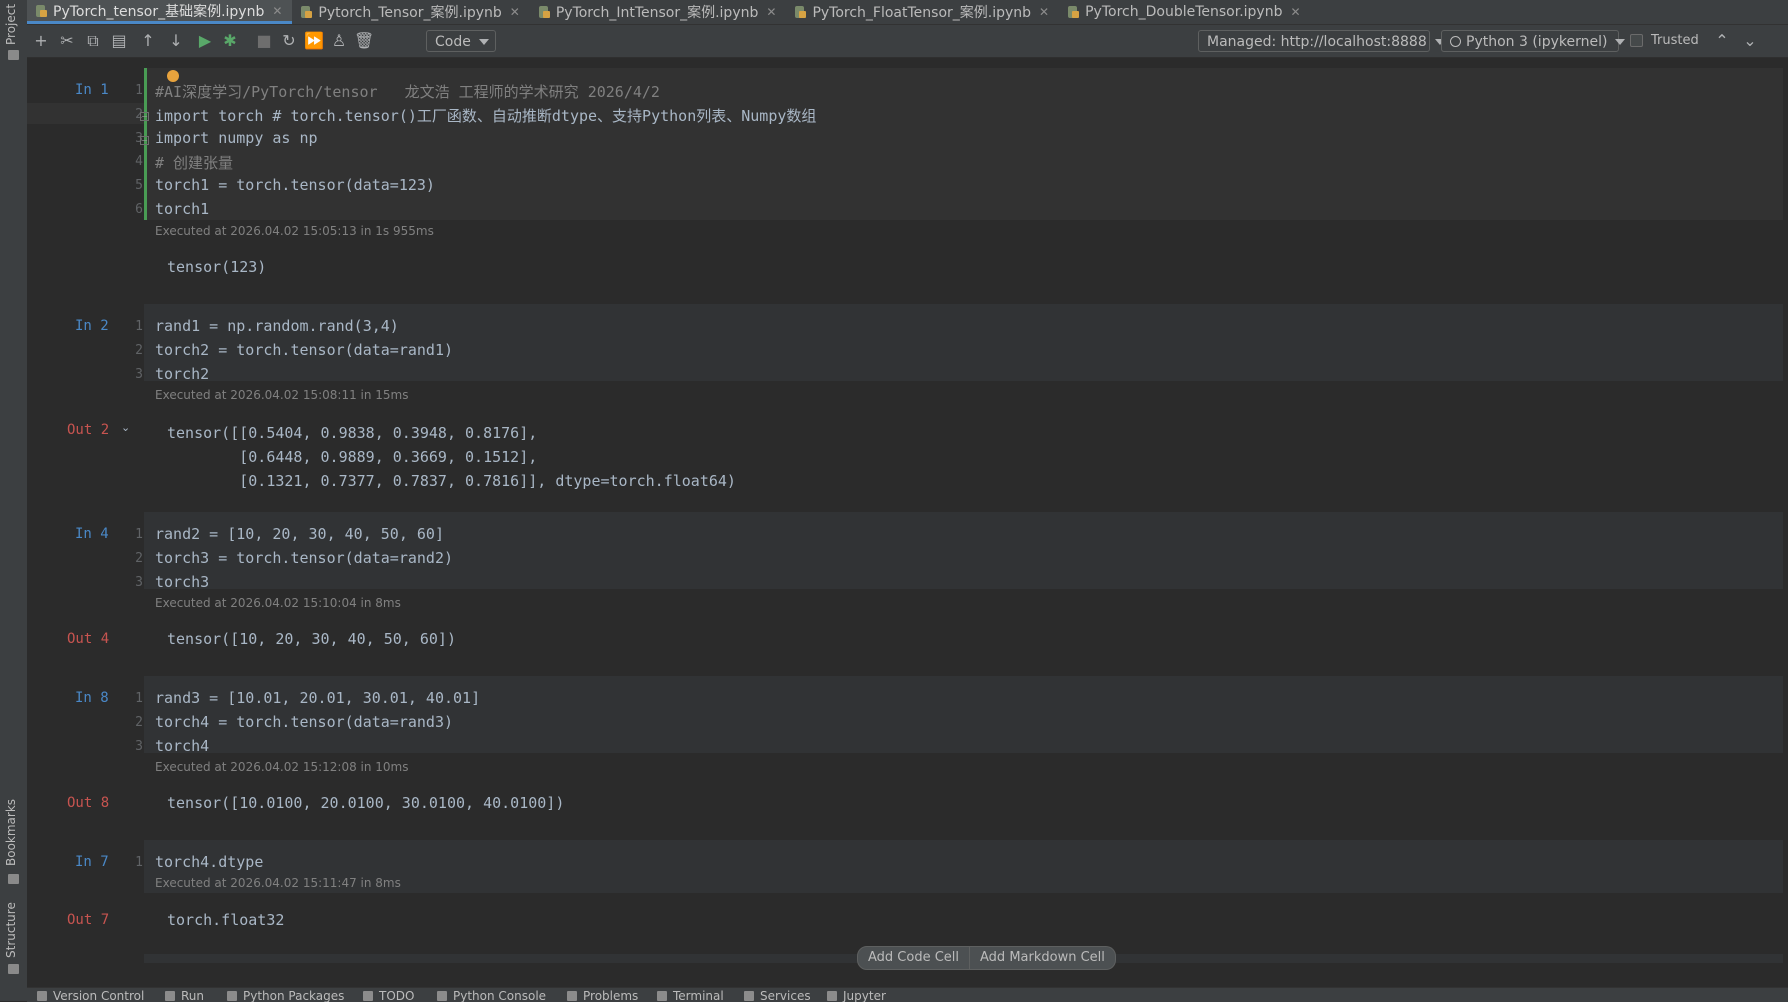 Image resolution: width=1788 pixels, height=1002 pixels. What do you see at coordinates (176, 41) in the screenshot?
I see `move-down-icon: ↓` at bounding box center [176, 41].